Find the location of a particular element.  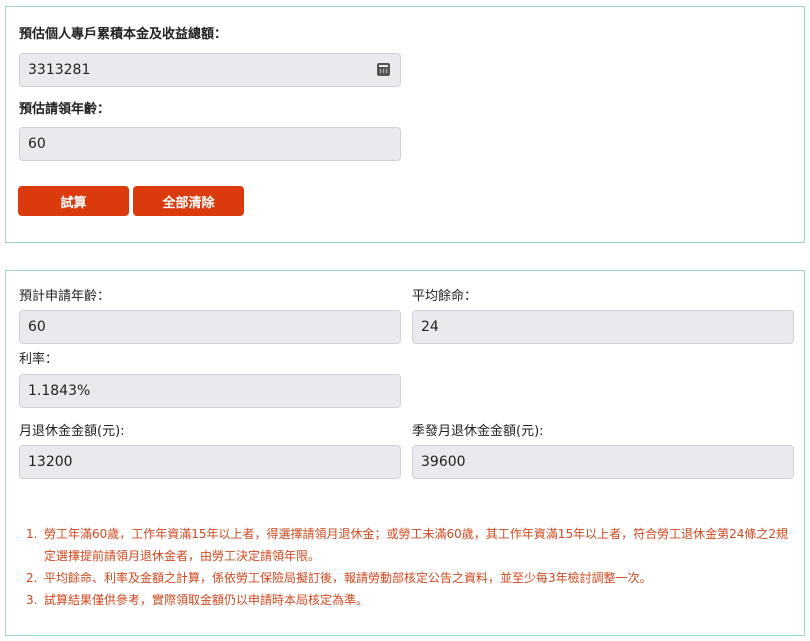

claim-age-value: 60 is located at coordinates (37, 144).